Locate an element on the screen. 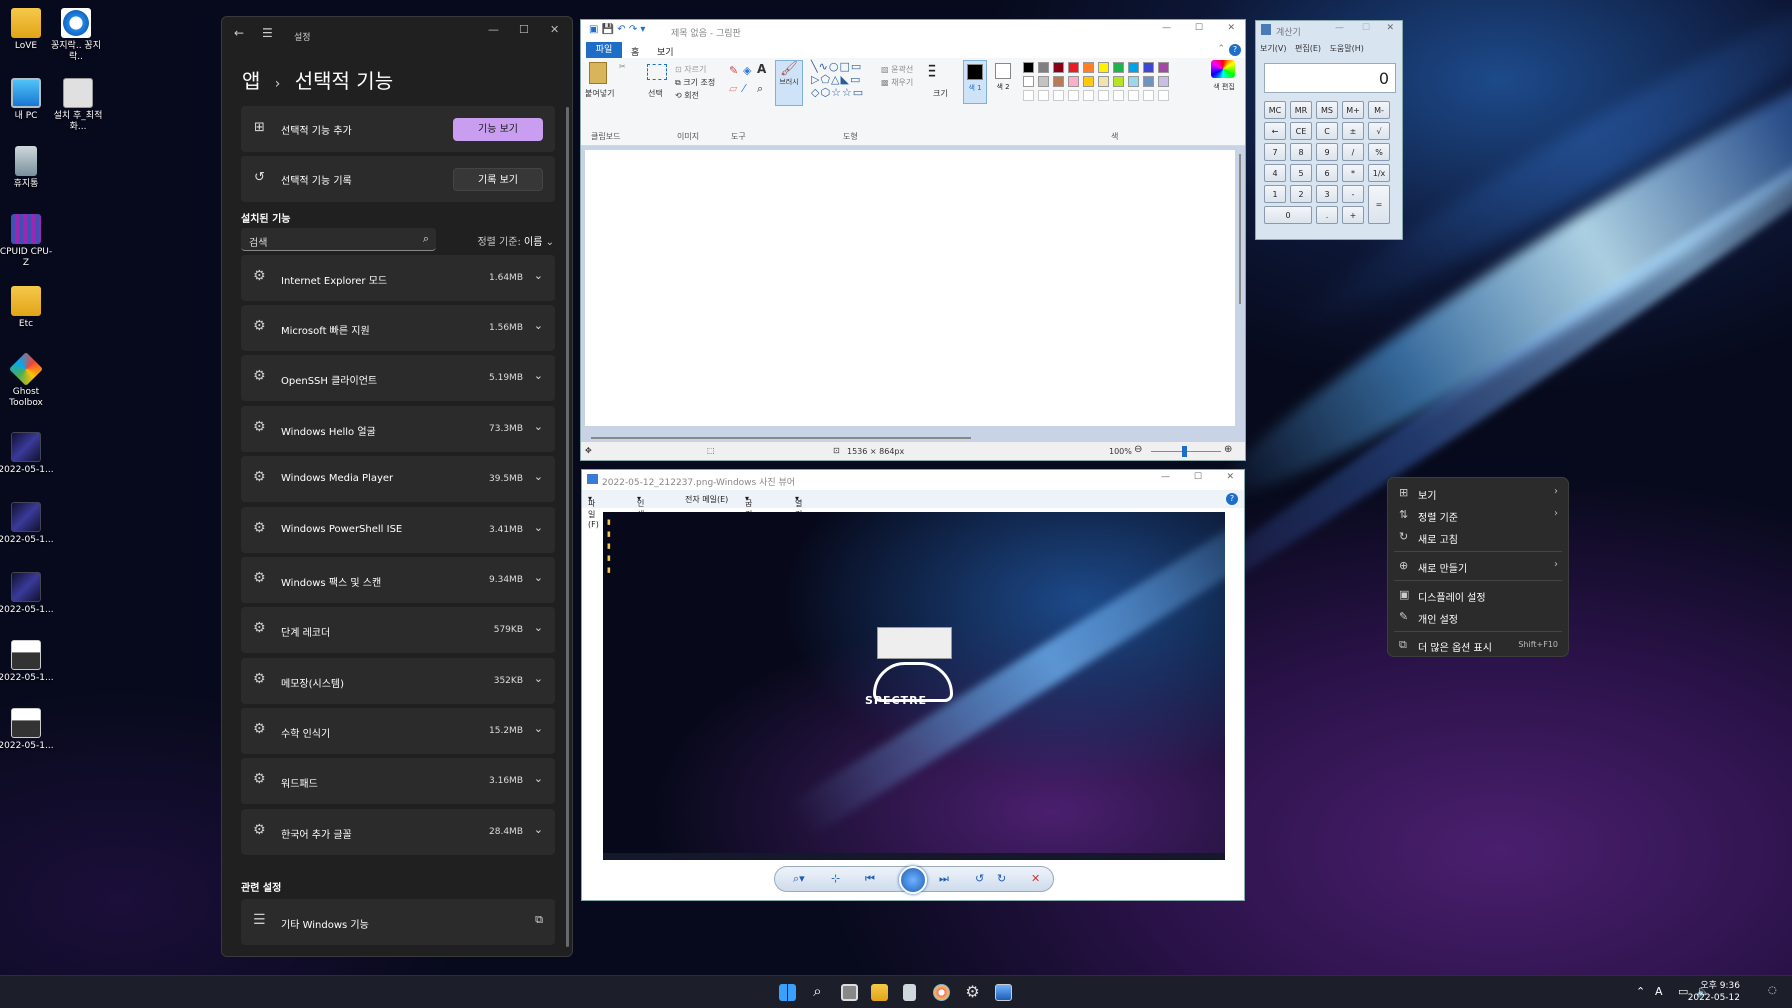  sort-dropdown: 정렬 기준: 이름 ⌄ is located at coordinates (515, 240).